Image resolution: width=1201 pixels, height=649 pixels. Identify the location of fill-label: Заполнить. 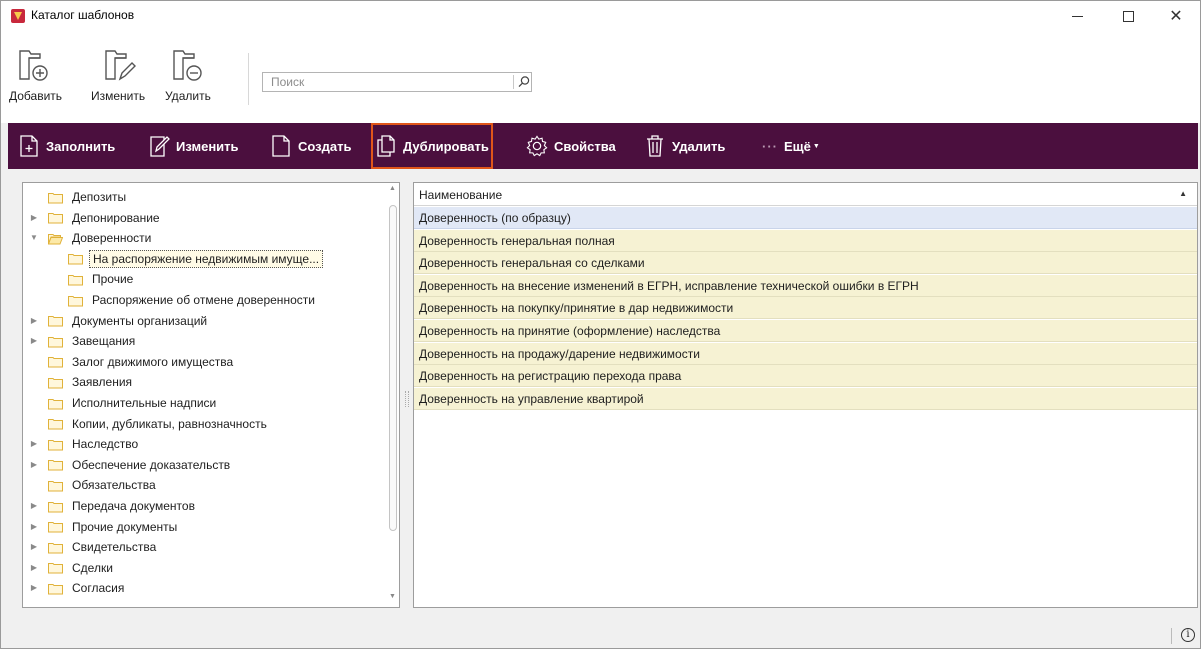
(81, 146).